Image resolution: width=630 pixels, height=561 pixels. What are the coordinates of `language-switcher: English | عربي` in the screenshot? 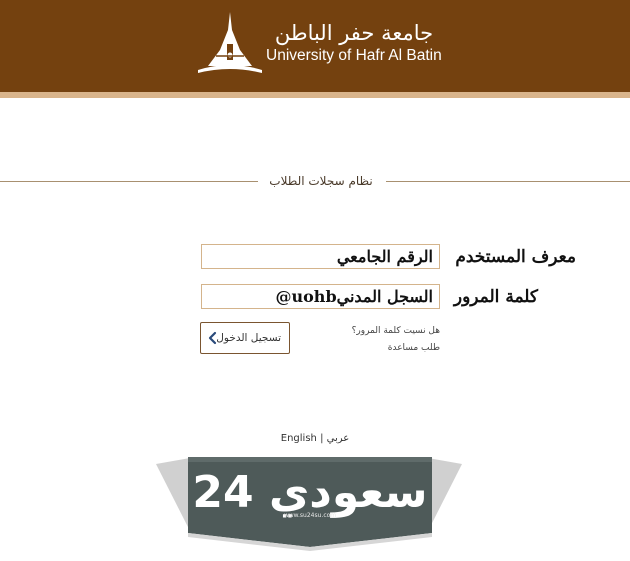 It's located at (315, 439).